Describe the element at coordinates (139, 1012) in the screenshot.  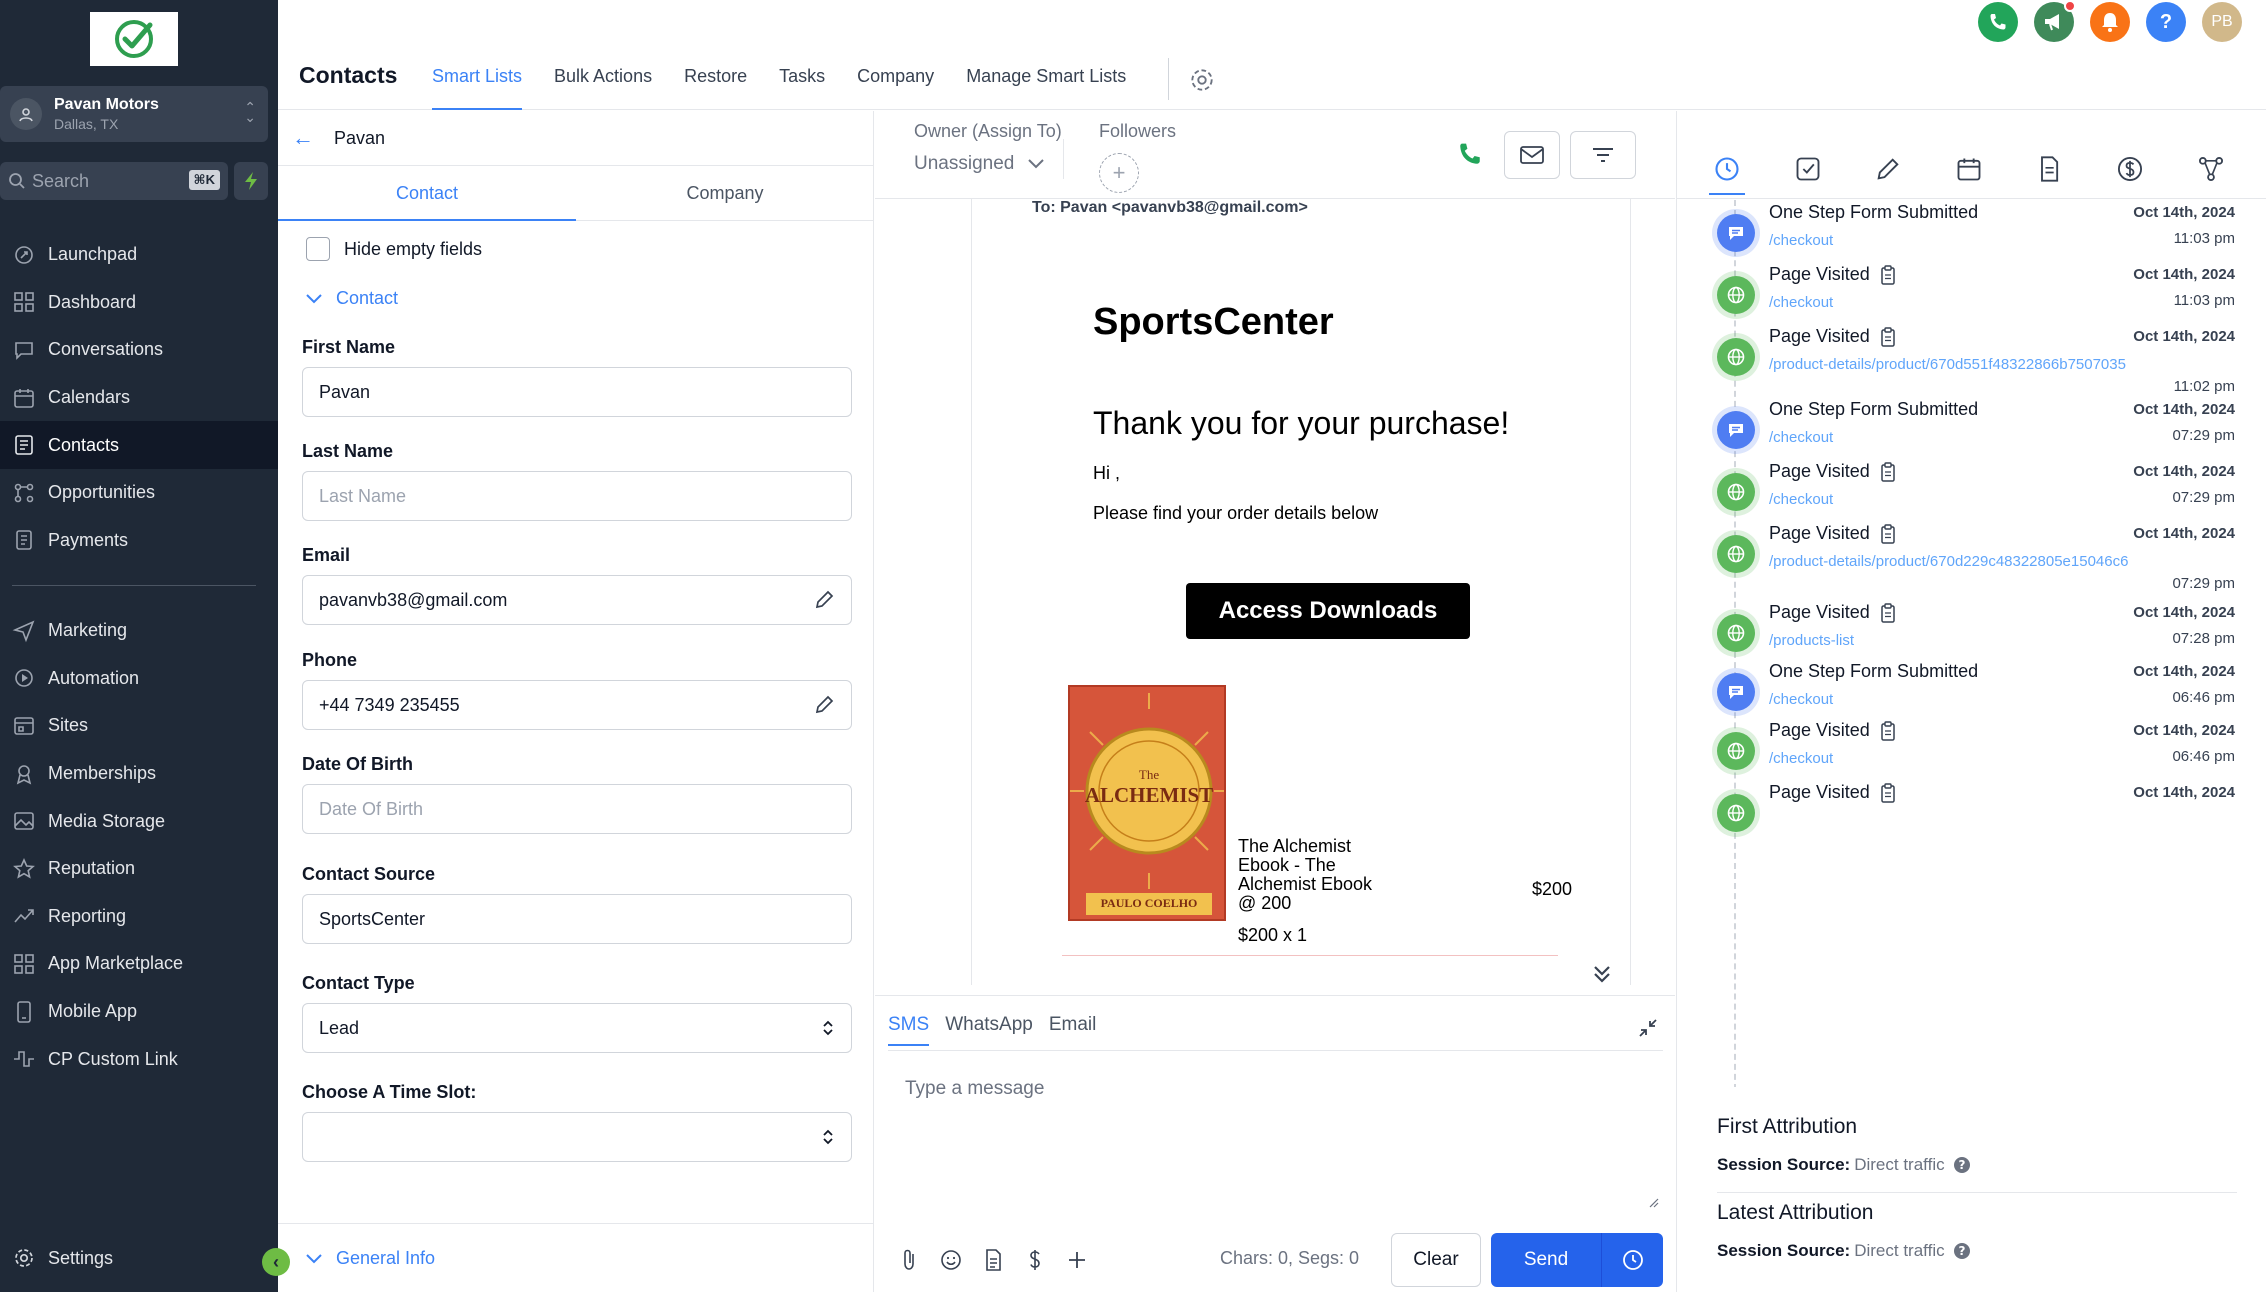
I see `sidebar-item-mobile-app: Mobile App` at that location.